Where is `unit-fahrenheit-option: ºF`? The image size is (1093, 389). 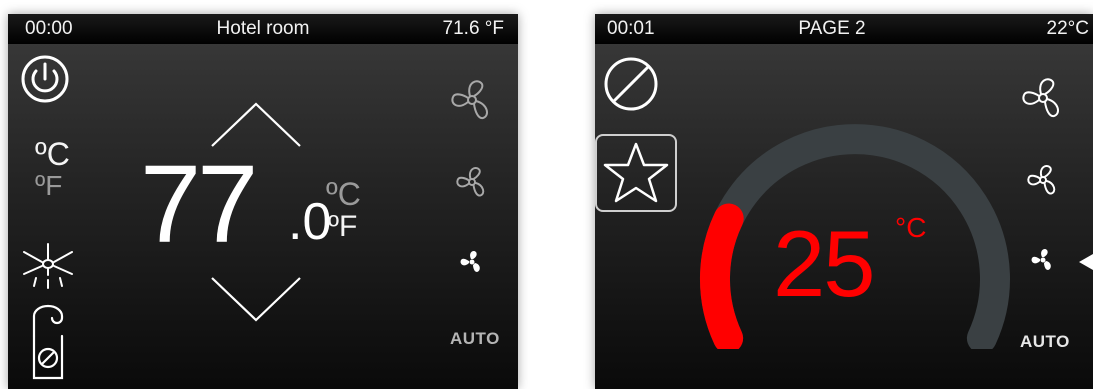
unit-fahrenheit-option: ºF is located at coordinates (48, 186).